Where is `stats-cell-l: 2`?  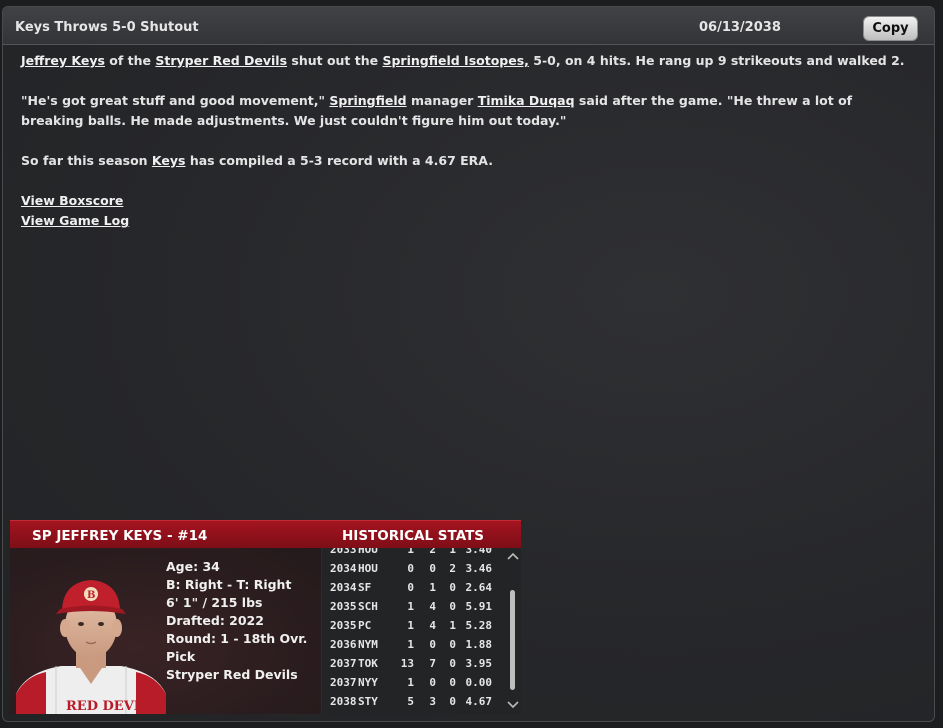 stats-cell-l: 2 is located at coordinates (432, 552).